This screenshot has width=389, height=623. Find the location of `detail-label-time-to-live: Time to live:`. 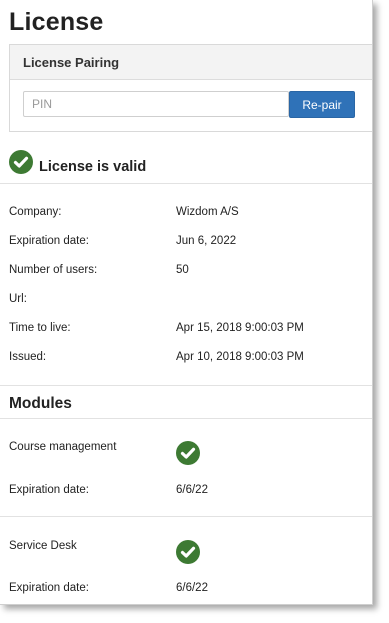

detail-label-time-to-live: Time to live: is located at coordinates (40, 328).